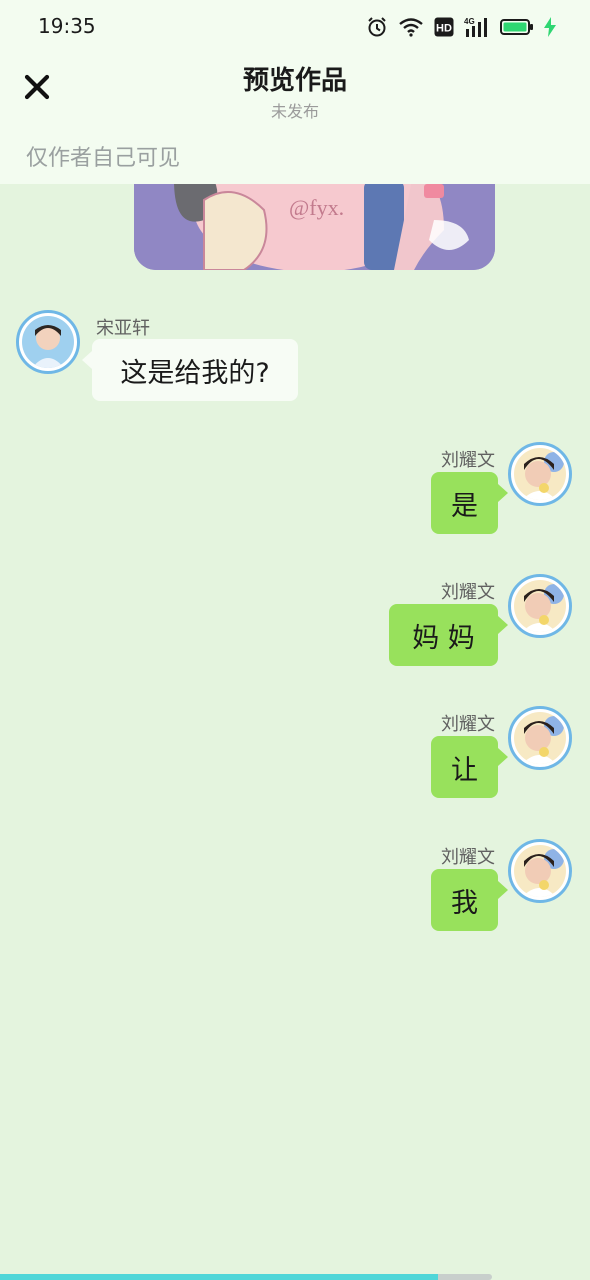 Image resolution: width=590 pixels, height=1280 pixels. What do you see at coordinates (67, 26) in the screenshot?
I see `status-time: 19:35` at bounding box center [67, 26].